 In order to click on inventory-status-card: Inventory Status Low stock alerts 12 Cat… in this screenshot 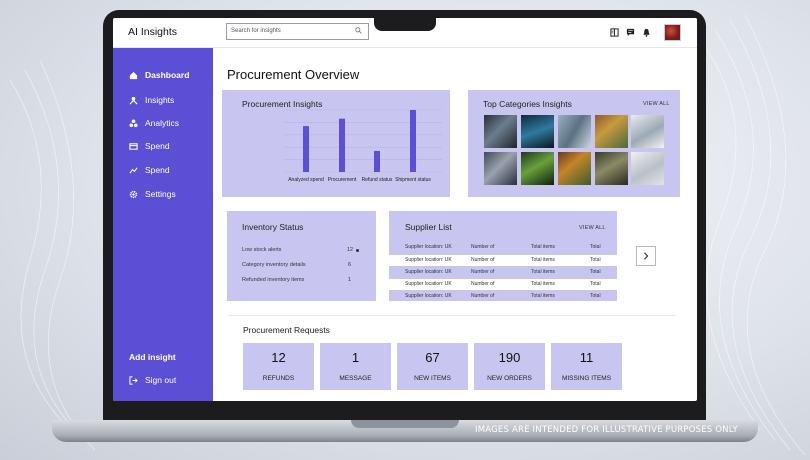, I will do `click(301, 256)`.